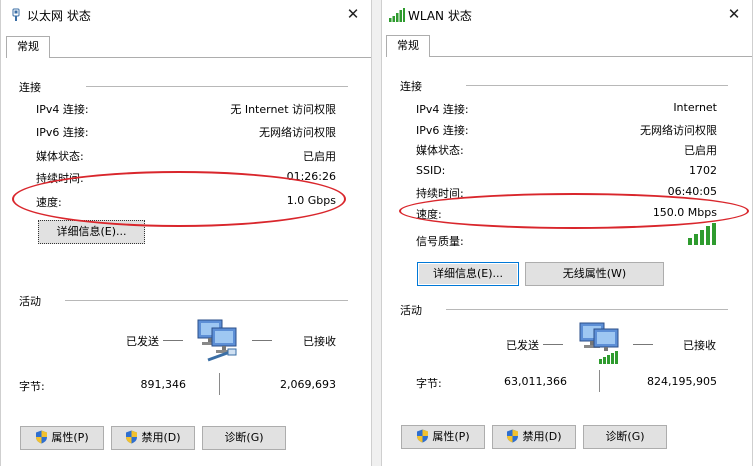 This screenshot has height=466, width=753. I want to click on title-bar: WLAN 状态 ✕, so click(567, 15).